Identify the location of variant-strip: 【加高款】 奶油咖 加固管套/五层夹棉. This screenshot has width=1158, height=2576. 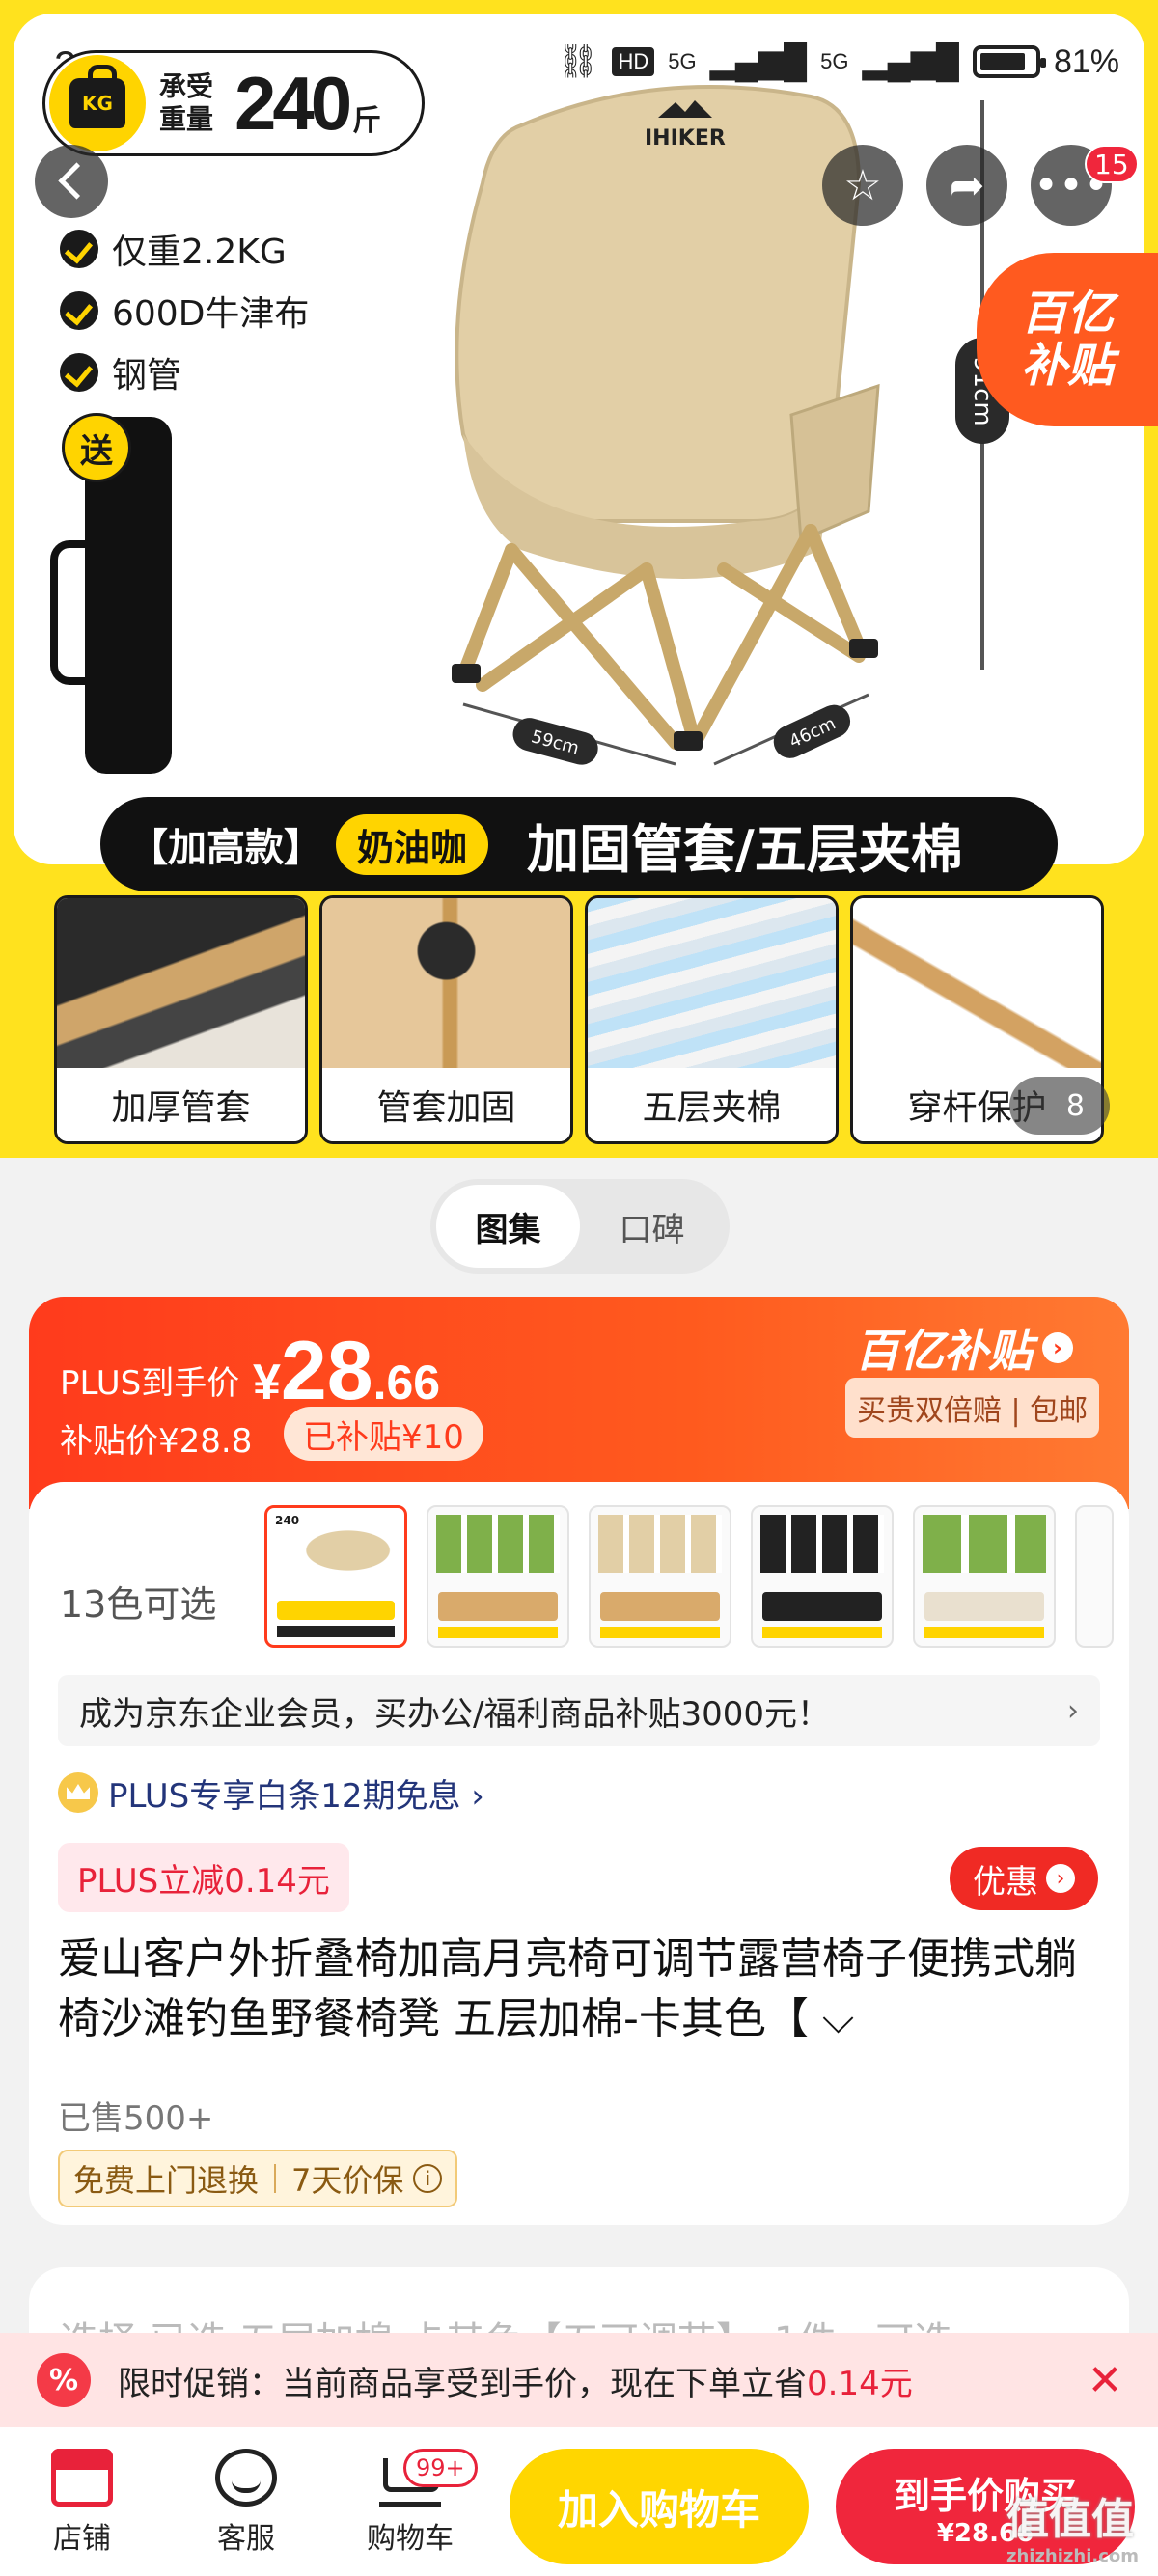
(579, 844).